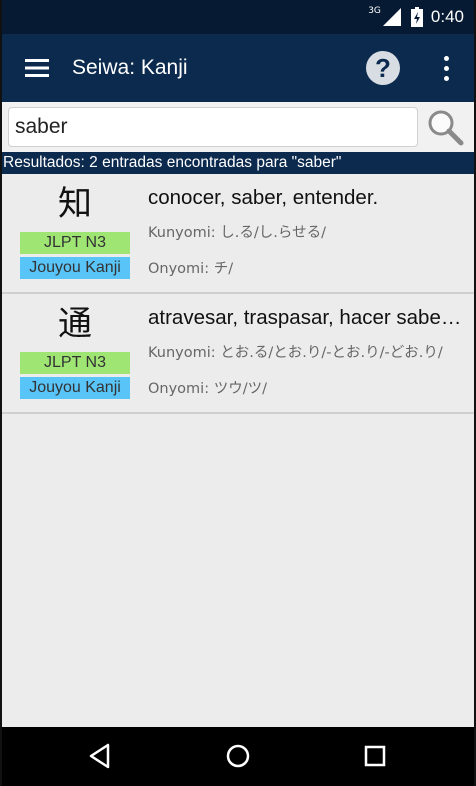 The image size is (476, 786). I want to click on kanji-column: 知 JLPT N3 Jouyou Kanji, so click(75, 226).